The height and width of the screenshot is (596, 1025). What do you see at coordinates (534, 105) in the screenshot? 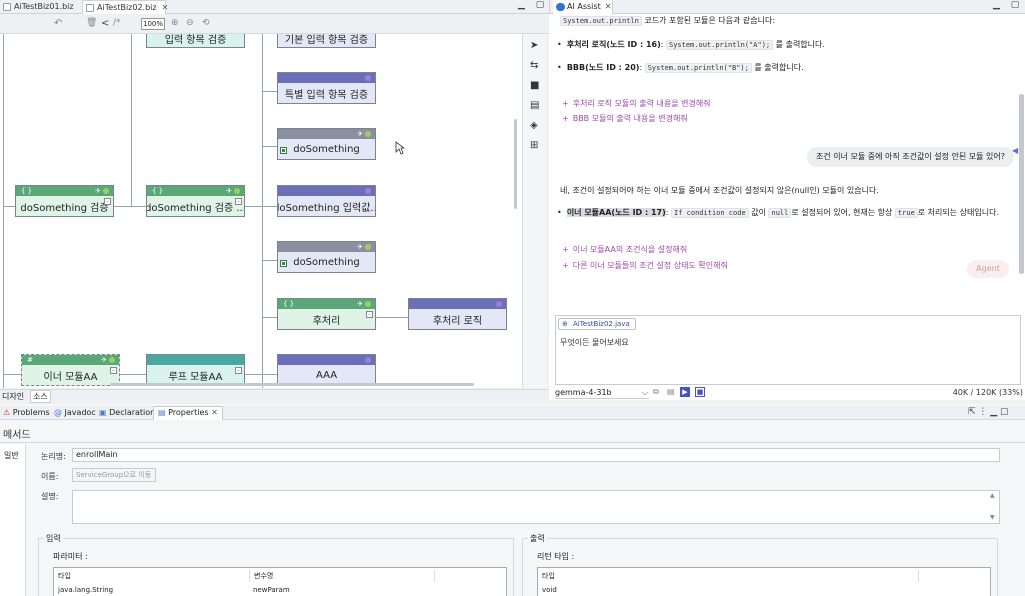
I see `database-icon: ▤` at bounding box center [534, 105].